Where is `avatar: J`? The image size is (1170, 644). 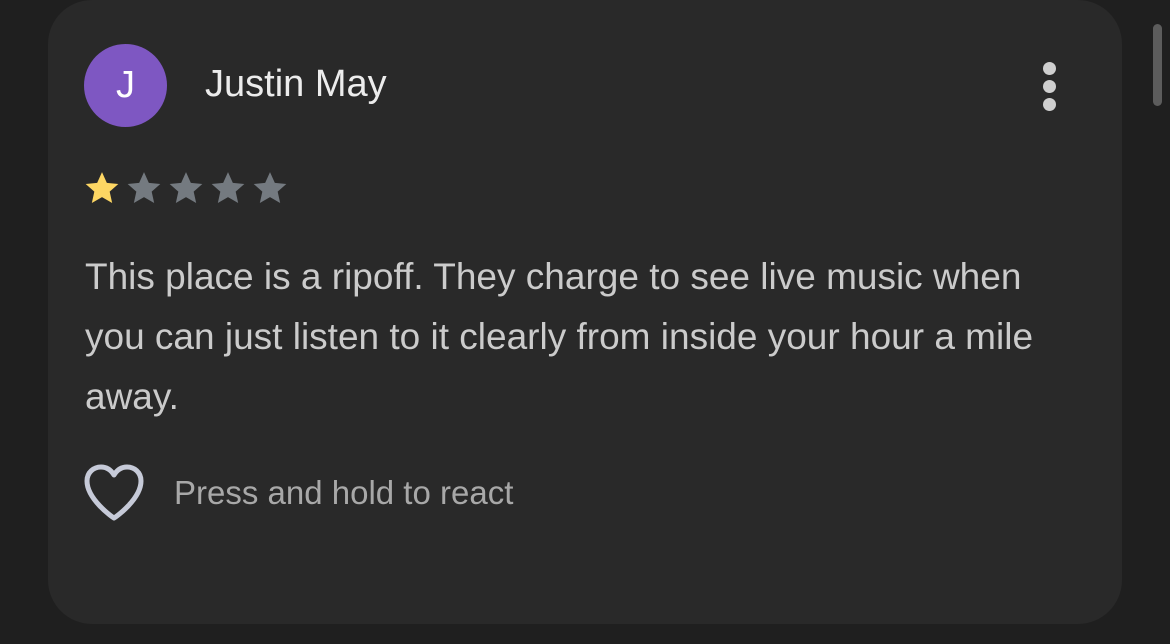
avatar: J is located at coordinates (125, 85).